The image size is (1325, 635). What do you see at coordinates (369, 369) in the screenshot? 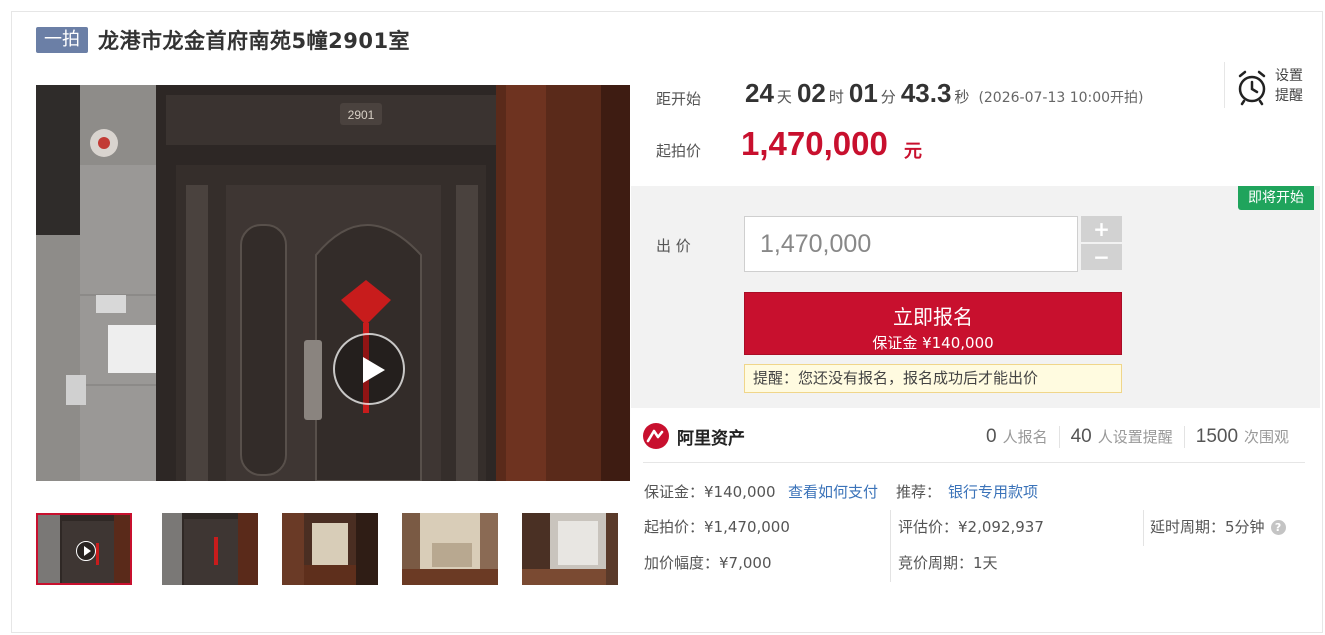
I see `video-play-button` at bounding box center [369, 369].